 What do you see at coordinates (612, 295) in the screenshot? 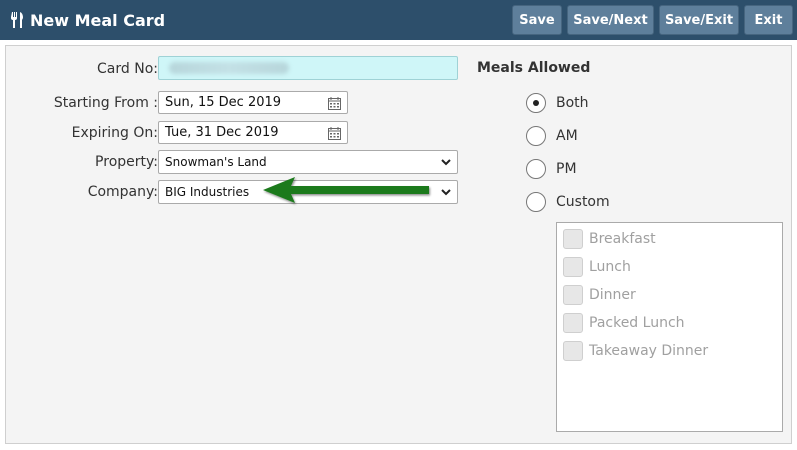
I see `checkbox-dinner-label: Dinner` at bounding box center [612, 295].